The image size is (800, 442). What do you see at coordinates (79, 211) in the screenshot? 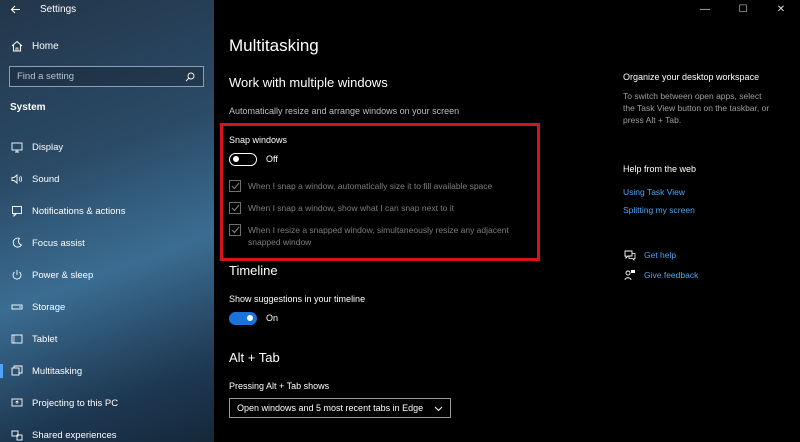
I see `sidebar-item-label: Notifications & actions` at bounding box center [79, 211].